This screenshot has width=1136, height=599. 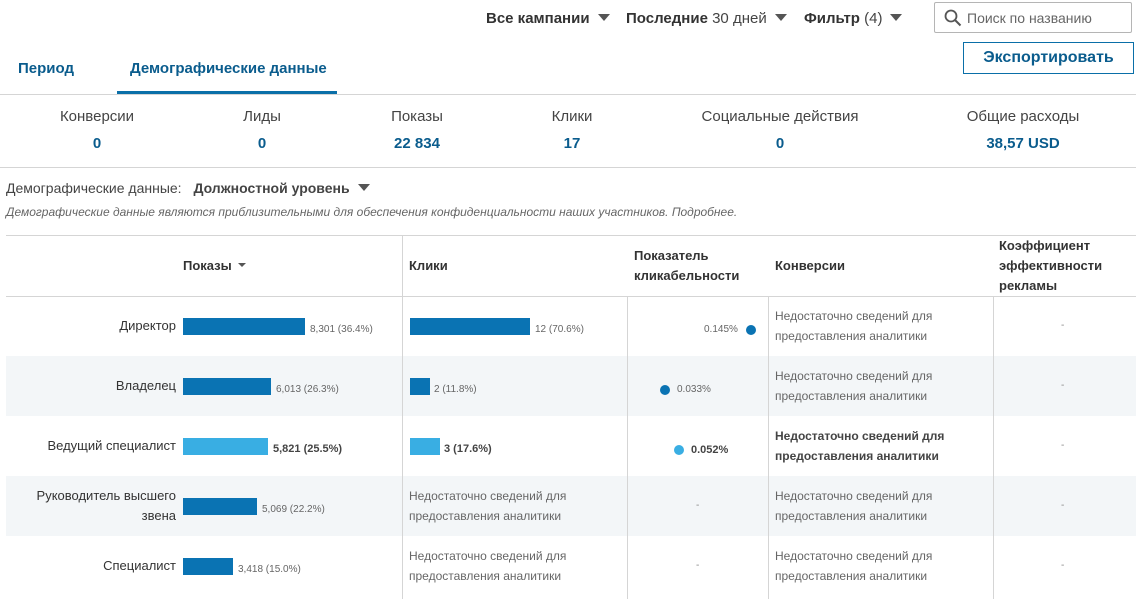 I want to click on row-label: Ведущий специалист, so click(x=111, y=445).